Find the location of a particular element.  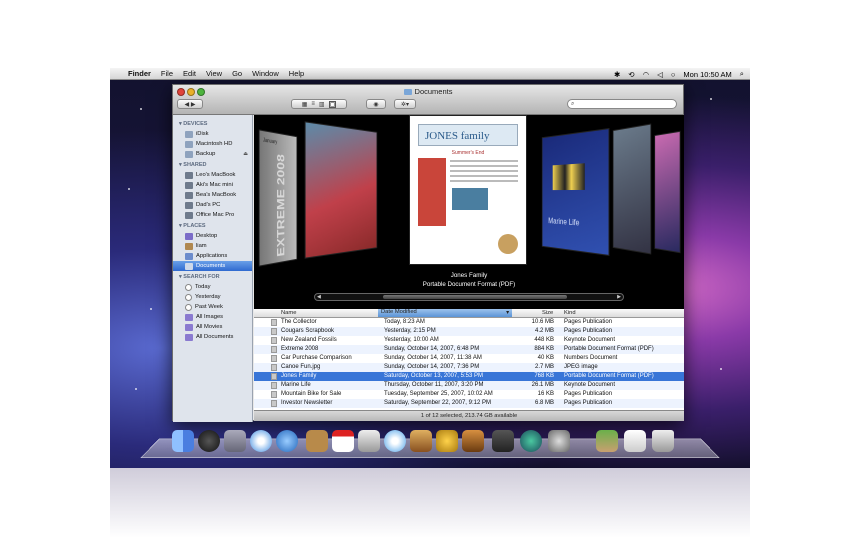

volume-icon: ◁ is located at coordinates (660, 74).